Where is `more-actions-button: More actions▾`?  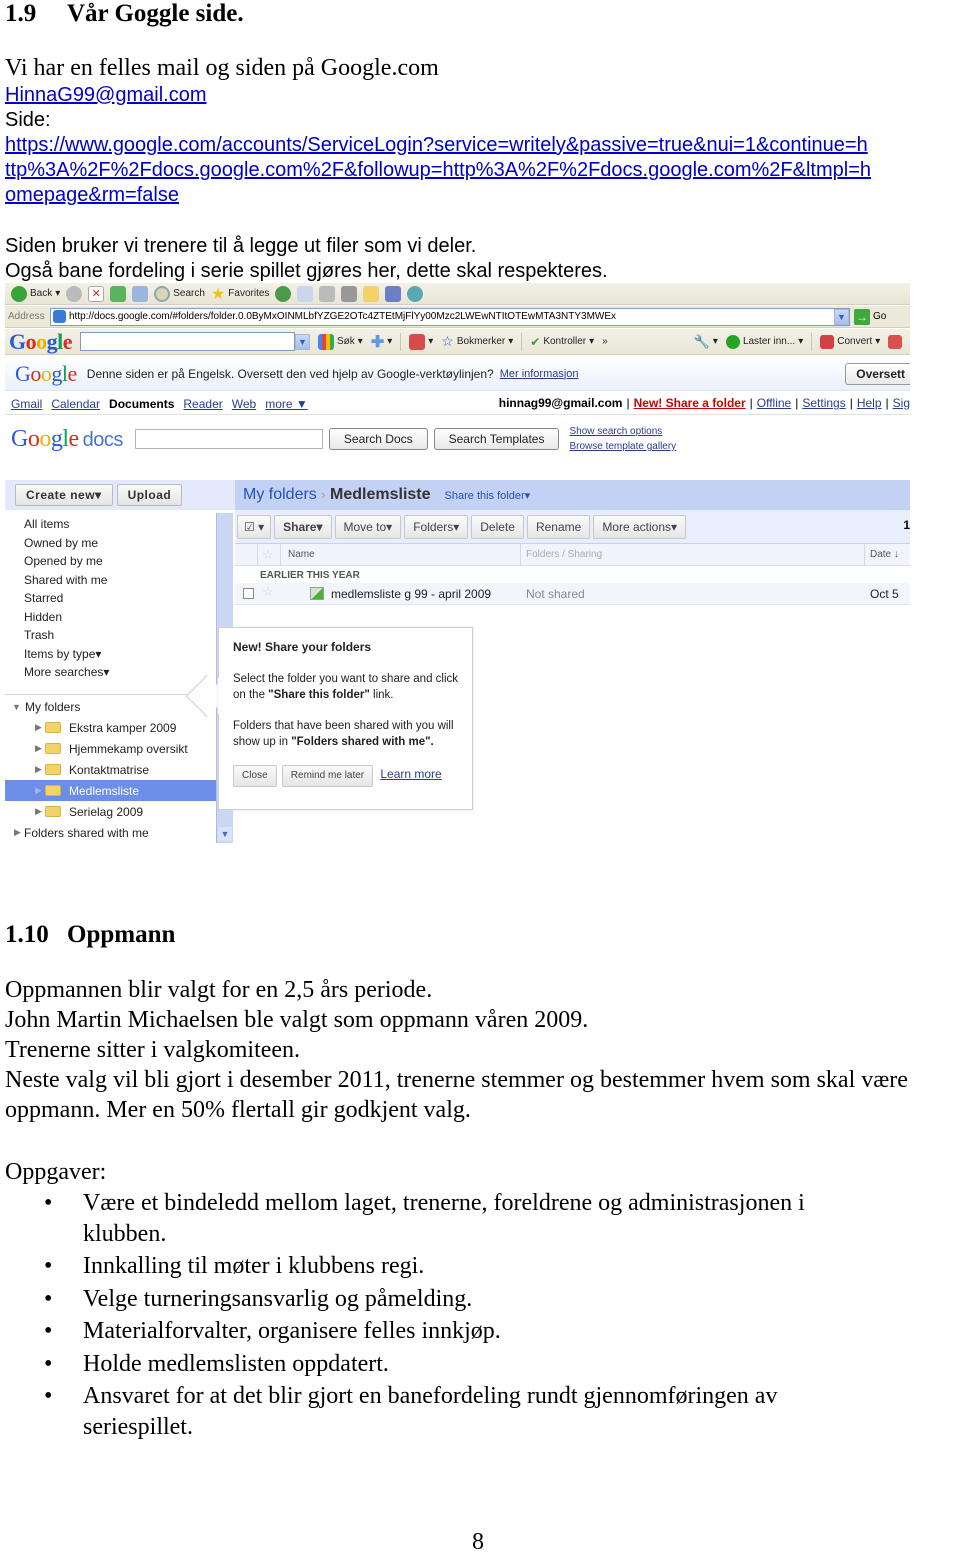
more-actions-button: More actions▾ is located at coordinates (640, 526).